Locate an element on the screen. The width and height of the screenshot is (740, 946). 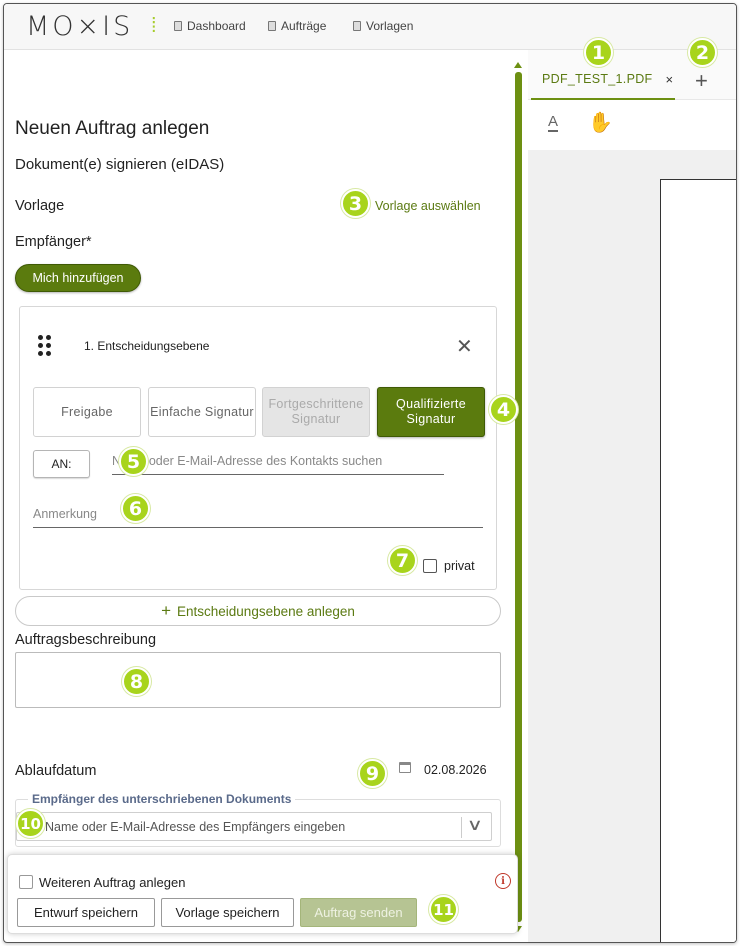
nav-auftraege: Aufträge is located at coordinates (297, 26).